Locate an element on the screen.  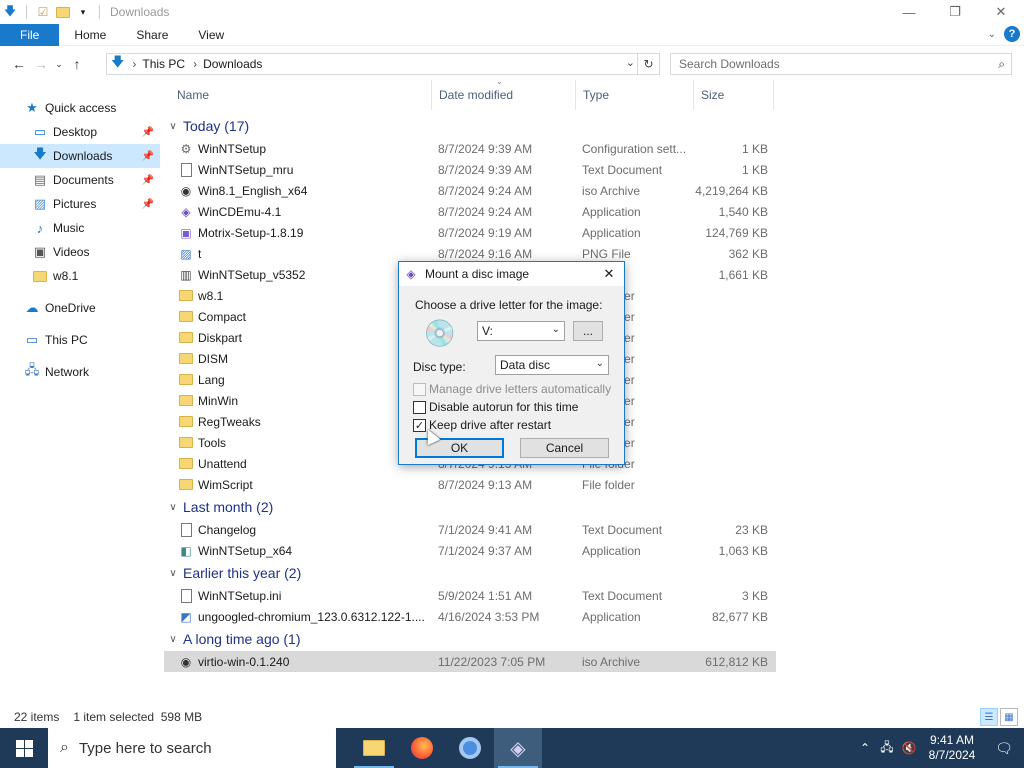
divider is located at coordinates (26, 12).